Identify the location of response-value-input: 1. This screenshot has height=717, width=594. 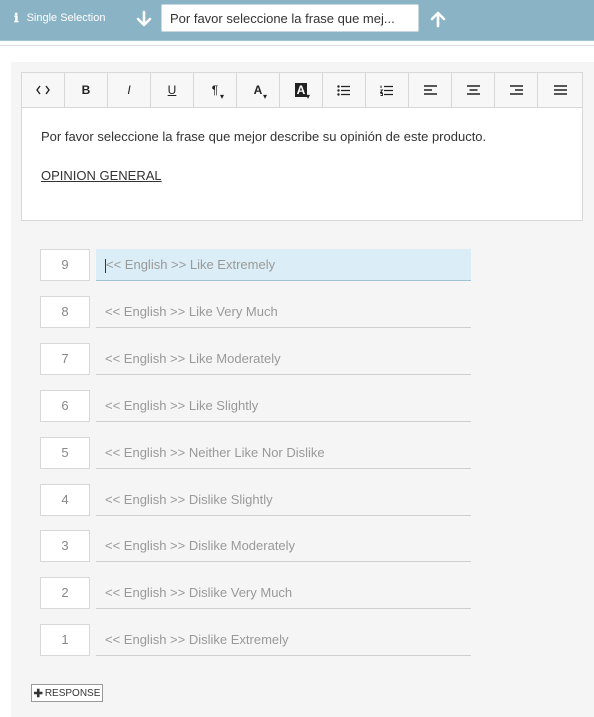
(65, 640).